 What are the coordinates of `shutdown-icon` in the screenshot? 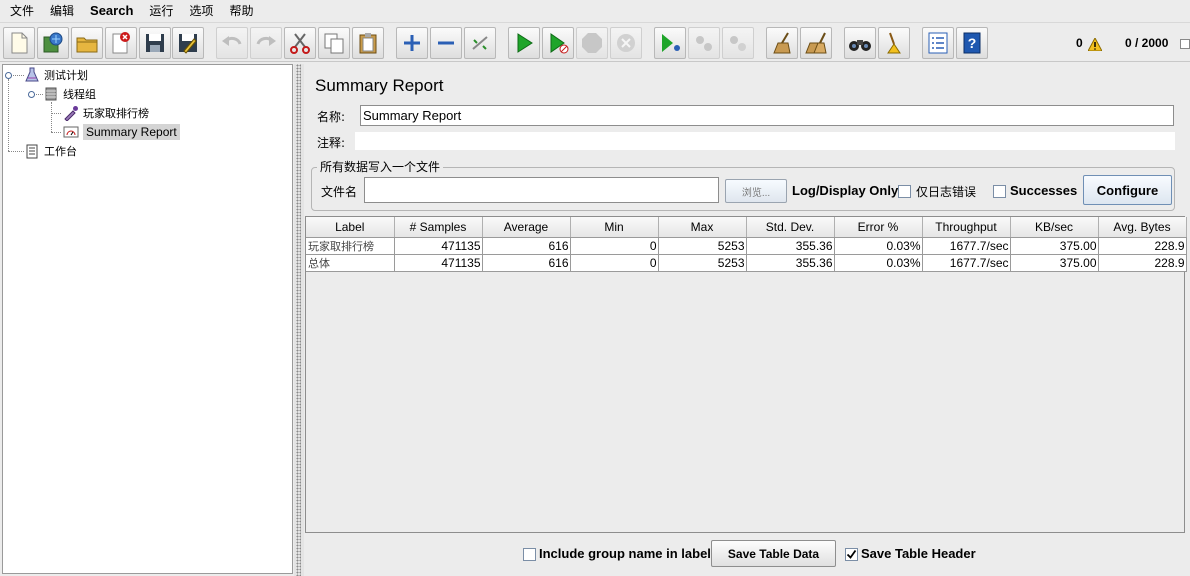 It's located at (626, 43).